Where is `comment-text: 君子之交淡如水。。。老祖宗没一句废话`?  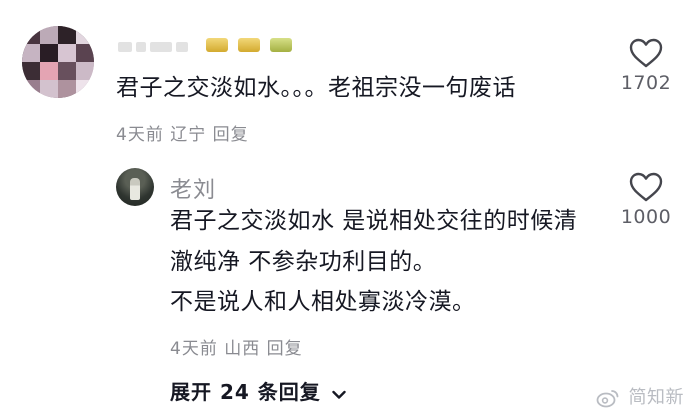
comment-text: 君子之交淡如水。。。老祖宗没一句废话 is located at coordinates (316, 88).